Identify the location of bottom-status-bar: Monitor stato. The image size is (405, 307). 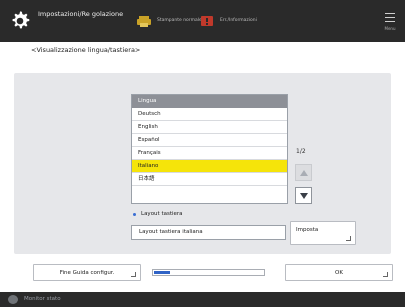
(202, 299).